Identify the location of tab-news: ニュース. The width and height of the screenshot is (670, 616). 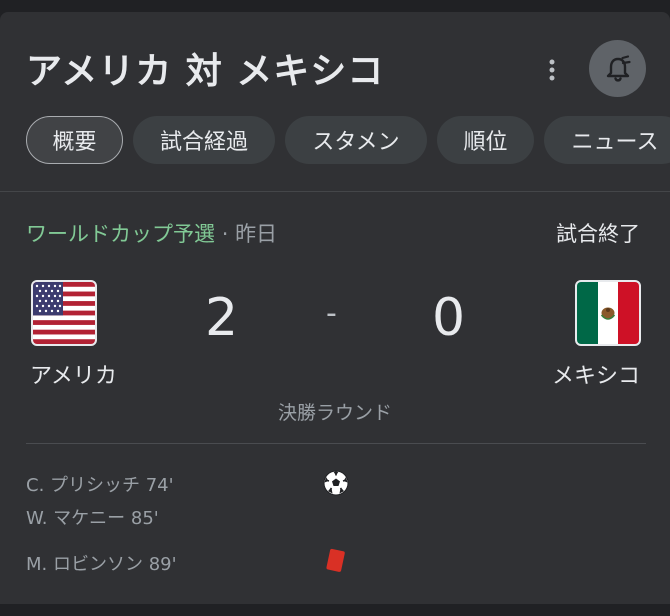
(607, 140).